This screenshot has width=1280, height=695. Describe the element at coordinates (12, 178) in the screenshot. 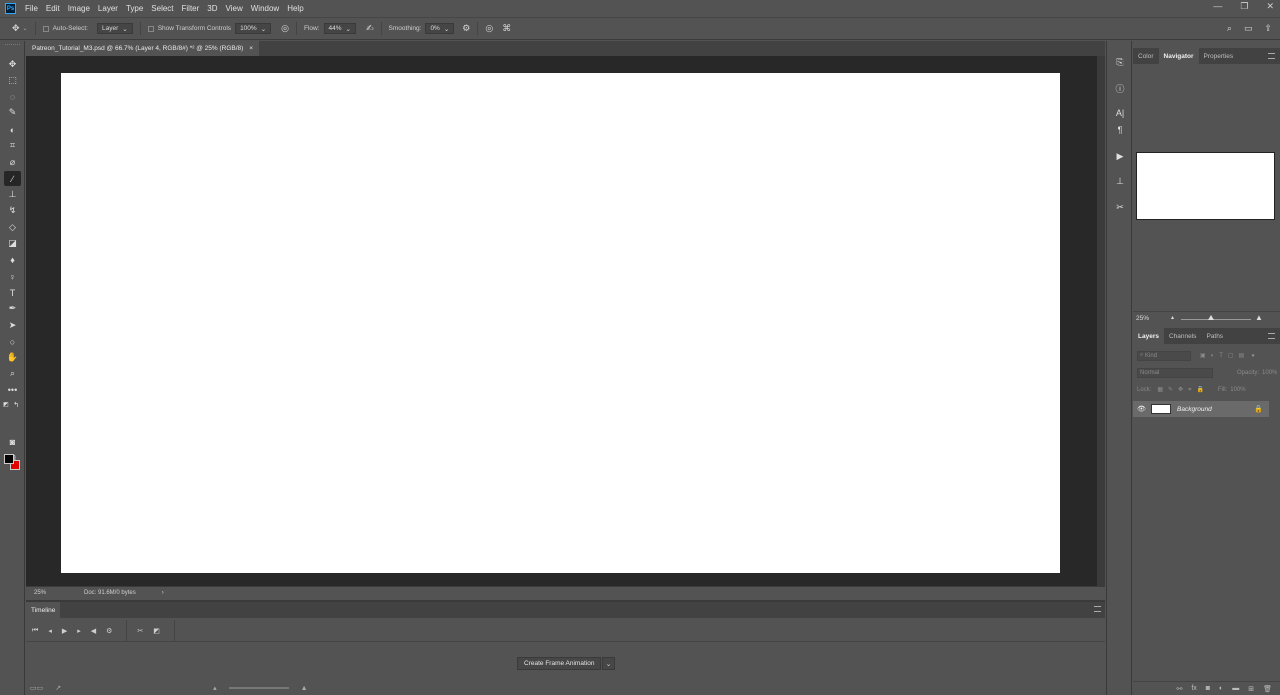

I see `brush-tool-icon: ∕` at that location.